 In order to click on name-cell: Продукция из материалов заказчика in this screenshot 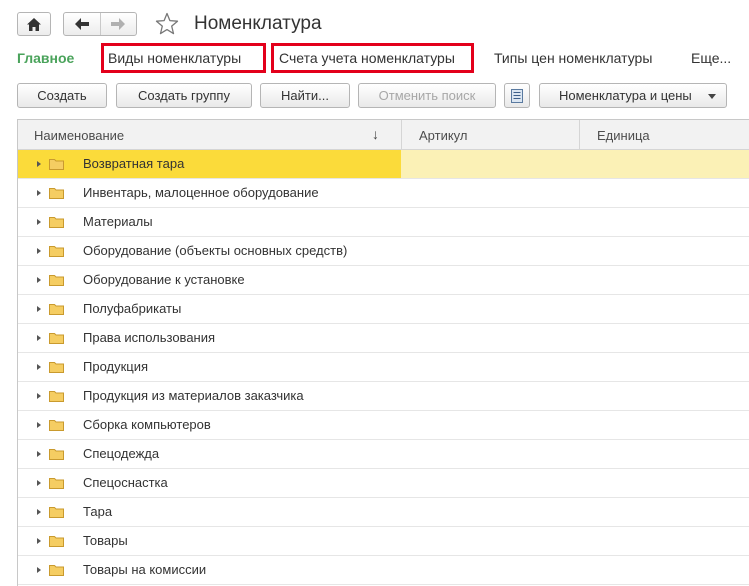, I will do `click(209, 396)`.